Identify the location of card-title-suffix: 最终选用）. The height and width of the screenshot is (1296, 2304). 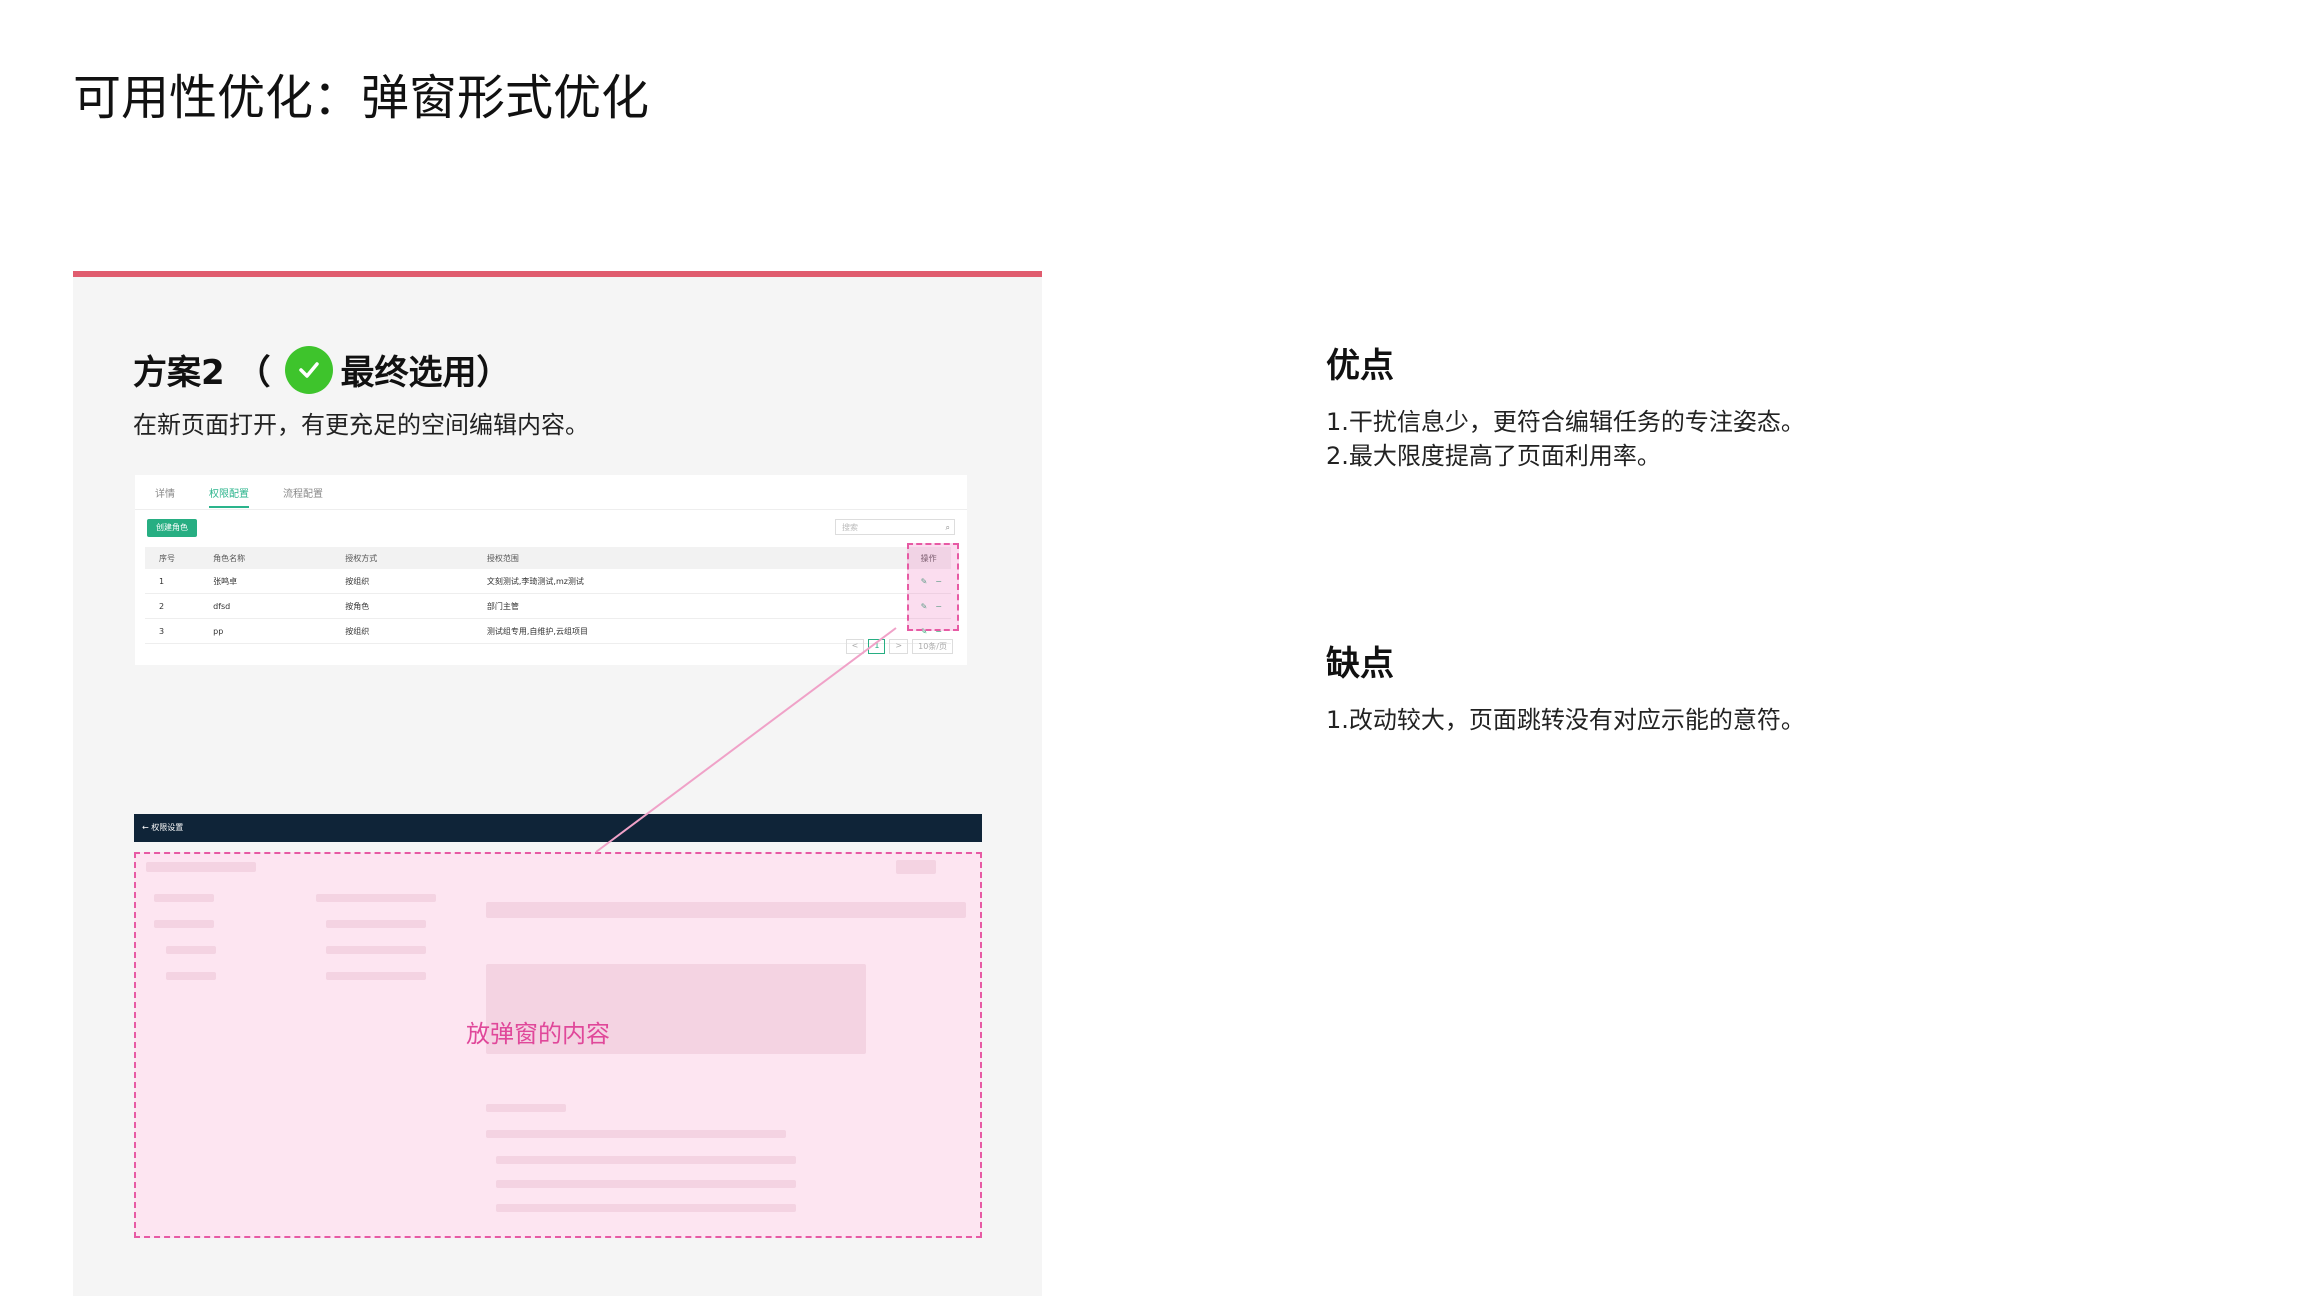
(425, 373).